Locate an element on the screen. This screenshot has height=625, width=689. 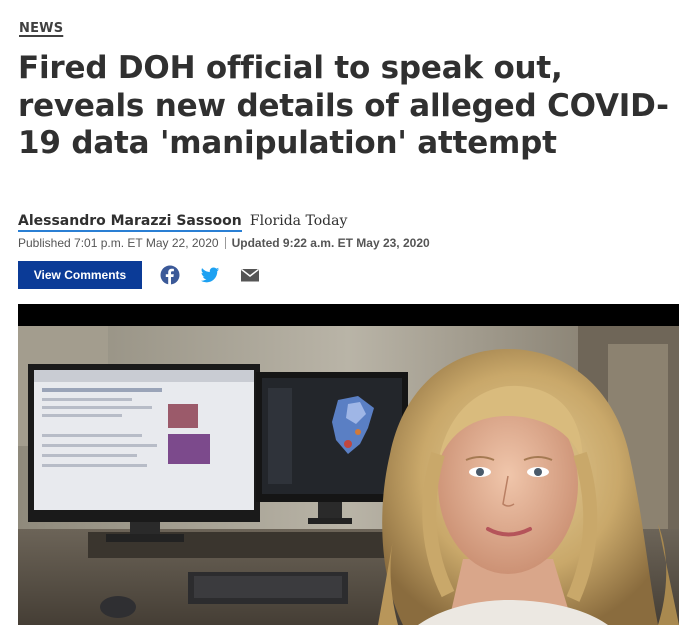
author-link: Alessandro Marazzi Sassoon is located at coordinates (130, 222).